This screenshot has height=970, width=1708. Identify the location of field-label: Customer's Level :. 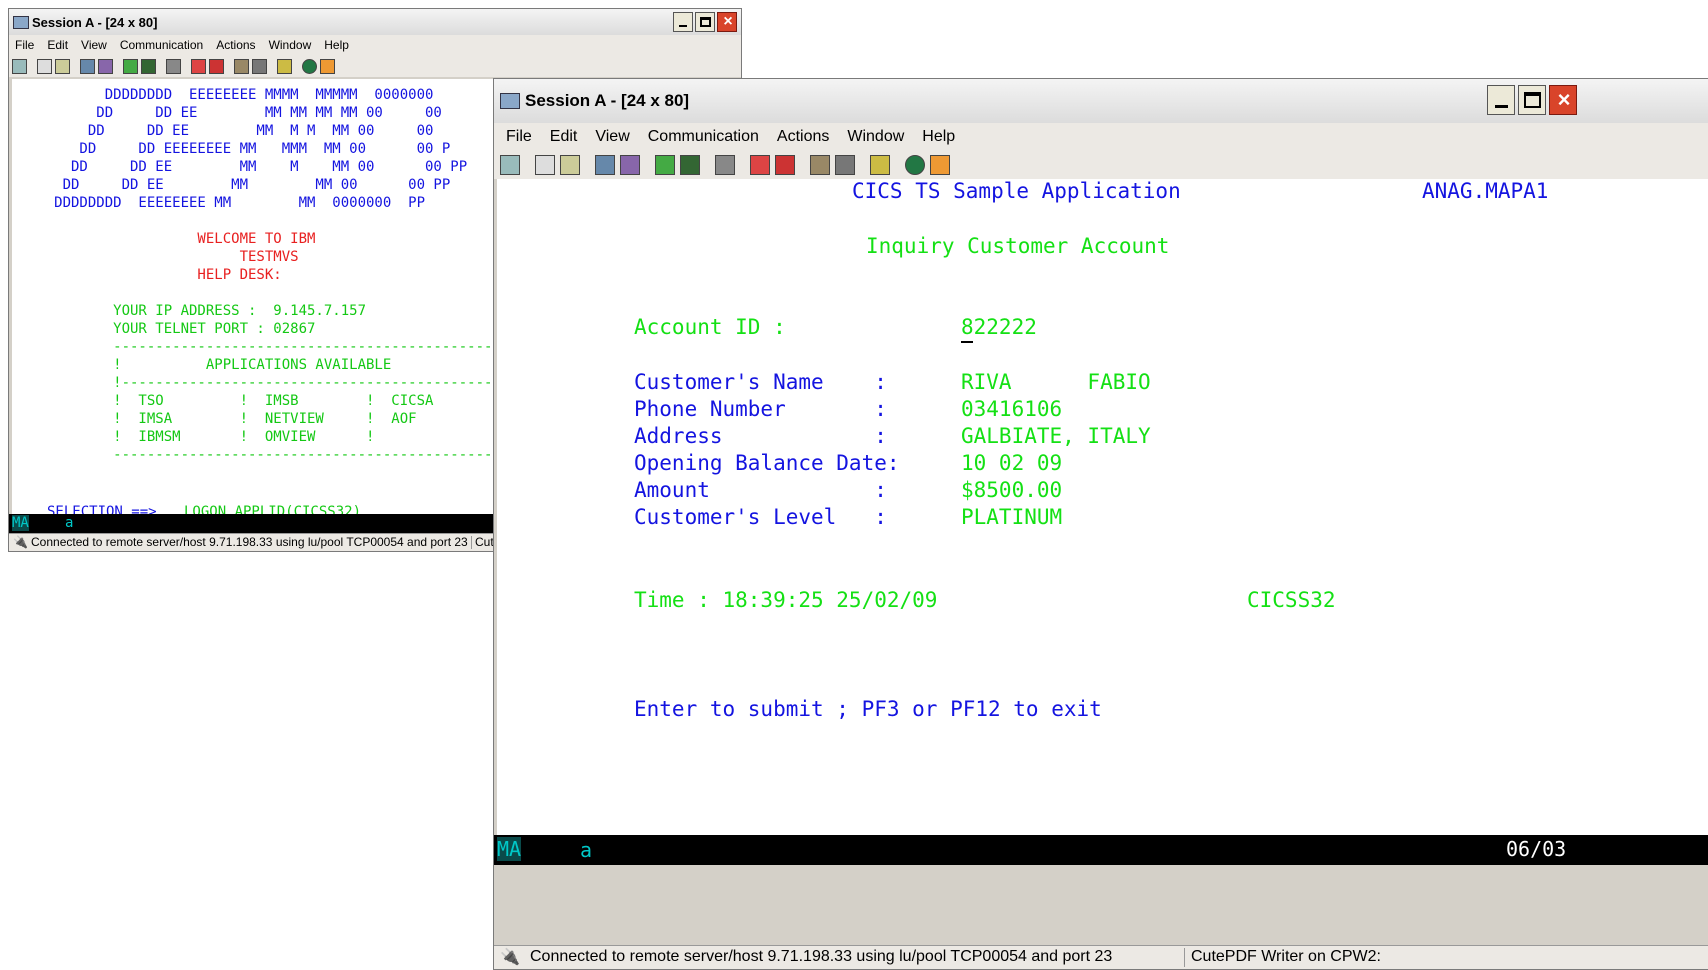
(760, 517).